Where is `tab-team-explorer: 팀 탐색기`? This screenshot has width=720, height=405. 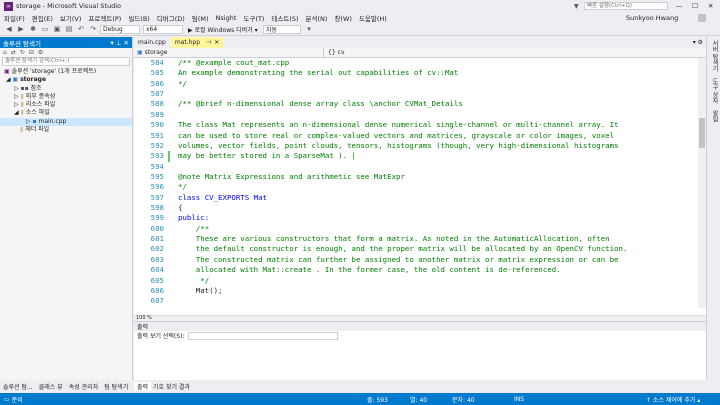 tab-team-explorer: 팀 탐색기 is located at coordinates (116, 386).